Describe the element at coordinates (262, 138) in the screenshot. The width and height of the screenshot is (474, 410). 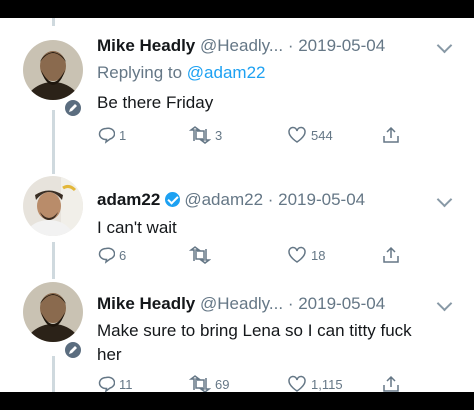
I see `tweet-actions: 1 3 544` at that location.